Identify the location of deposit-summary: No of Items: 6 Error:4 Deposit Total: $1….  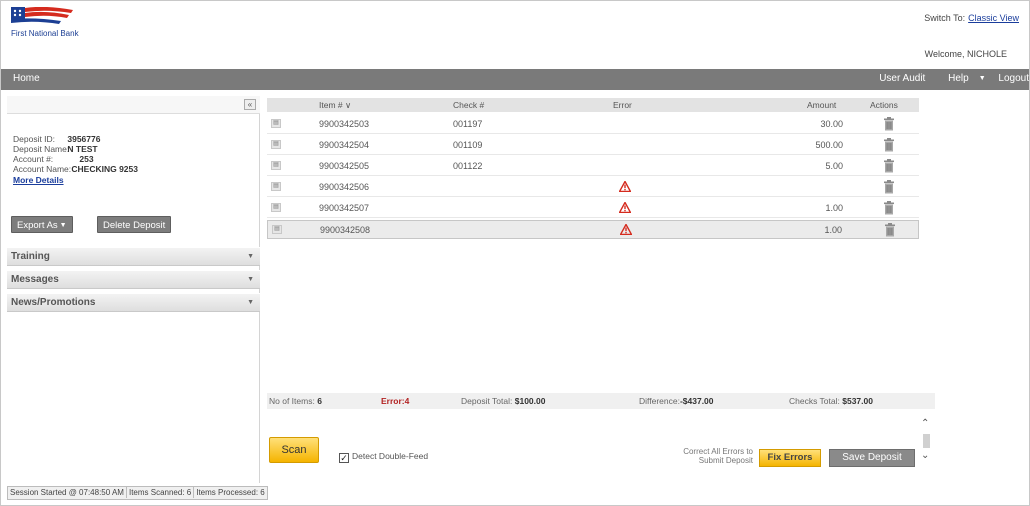
(601, 401).